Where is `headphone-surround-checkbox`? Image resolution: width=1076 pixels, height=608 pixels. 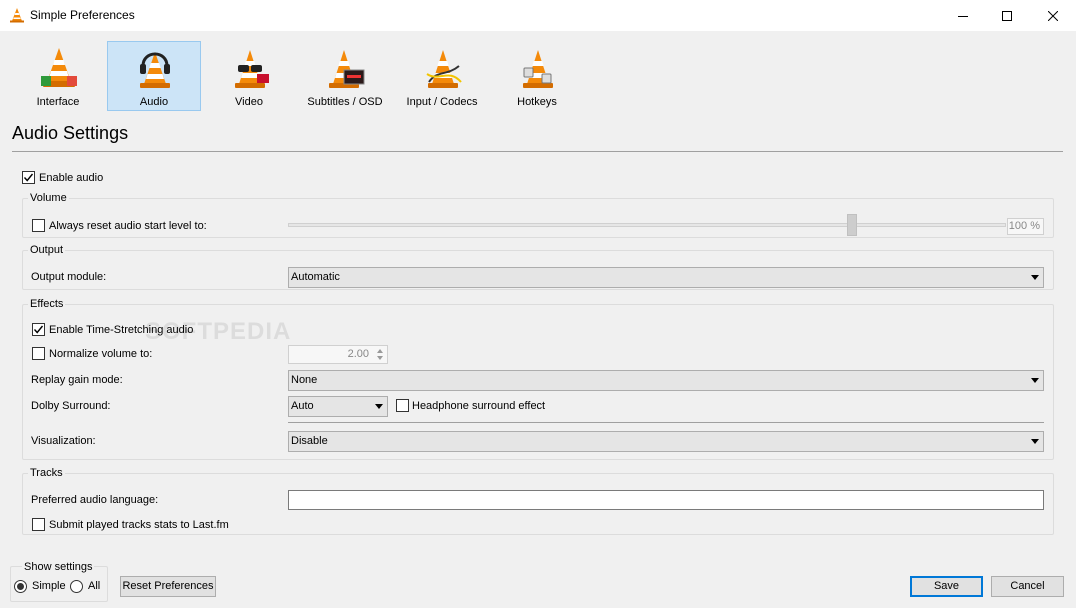
headphone-surround-checkbox is located at coordinates (402, 405).